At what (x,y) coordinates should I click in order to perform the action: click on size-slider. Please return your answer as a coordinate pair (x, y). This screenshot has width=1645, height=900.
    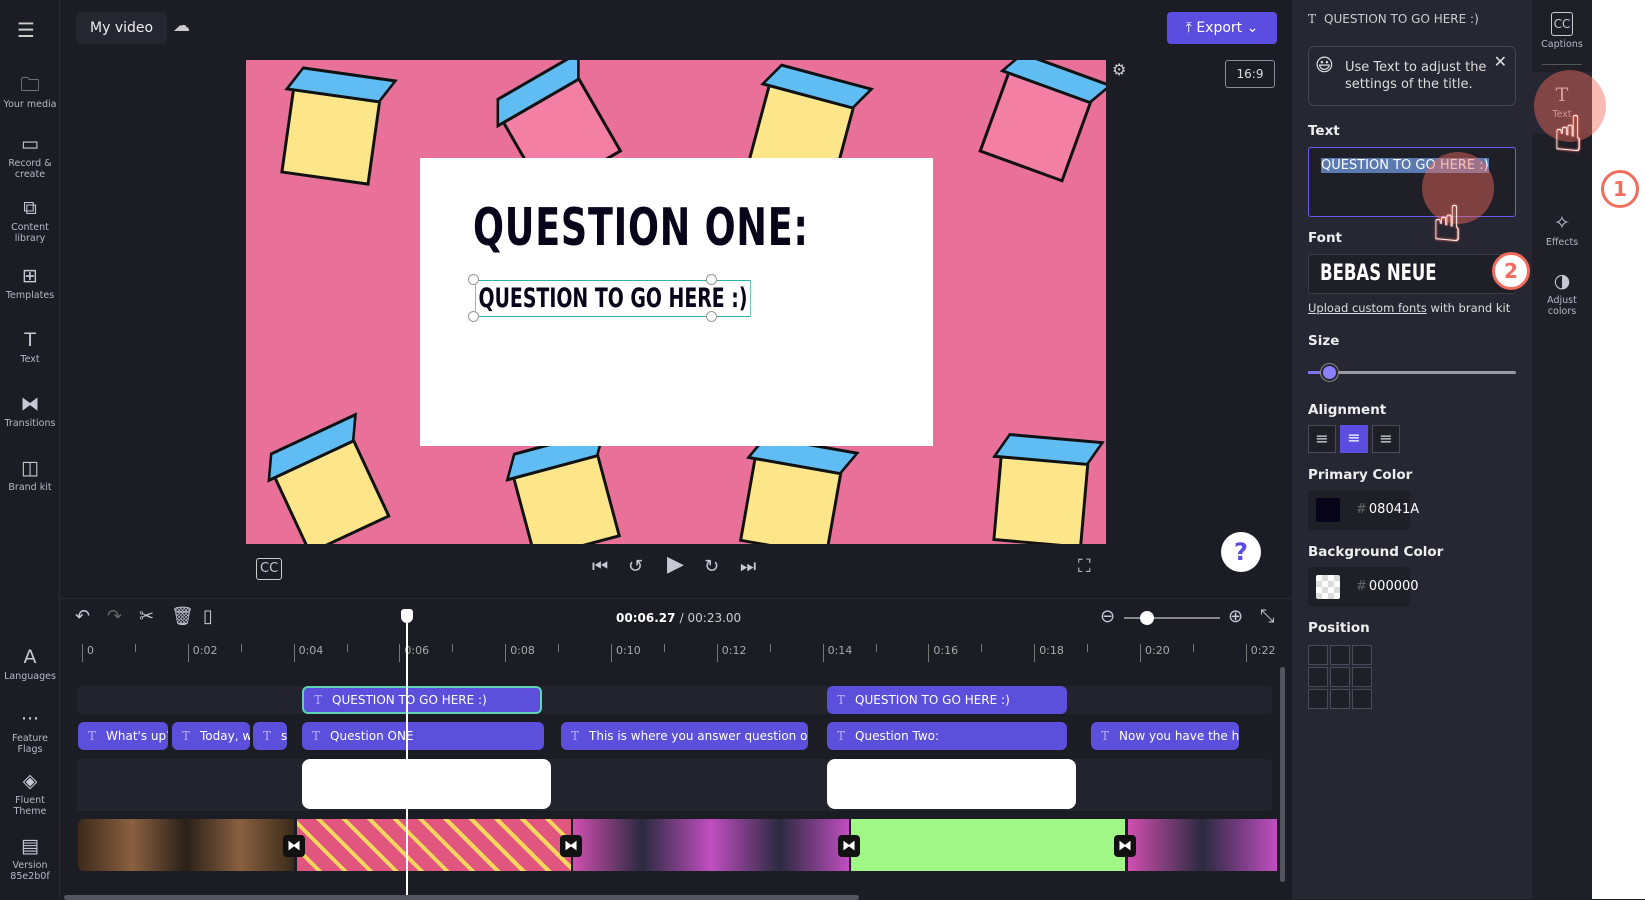
    Looking at the image, I should click on (1412, 372).